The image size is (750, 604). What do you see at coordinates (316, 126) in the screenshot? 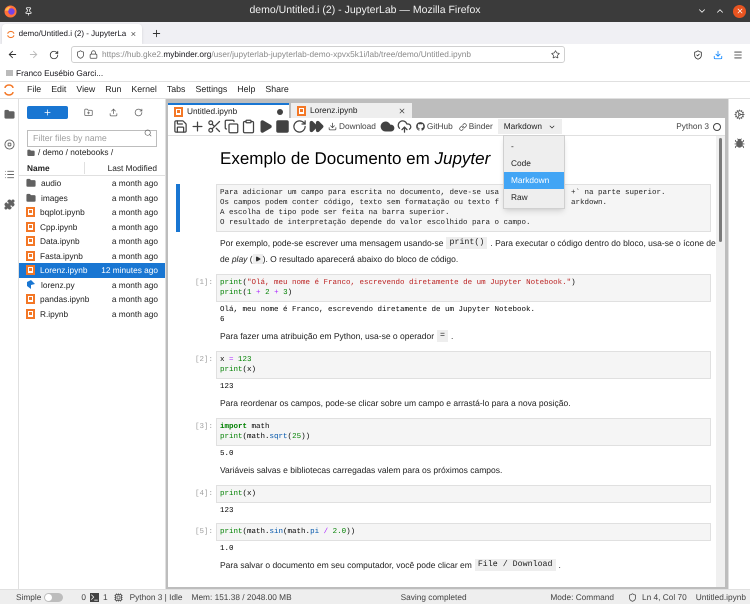
I see `fast-forward-icon` at bounding box center [316, 126].